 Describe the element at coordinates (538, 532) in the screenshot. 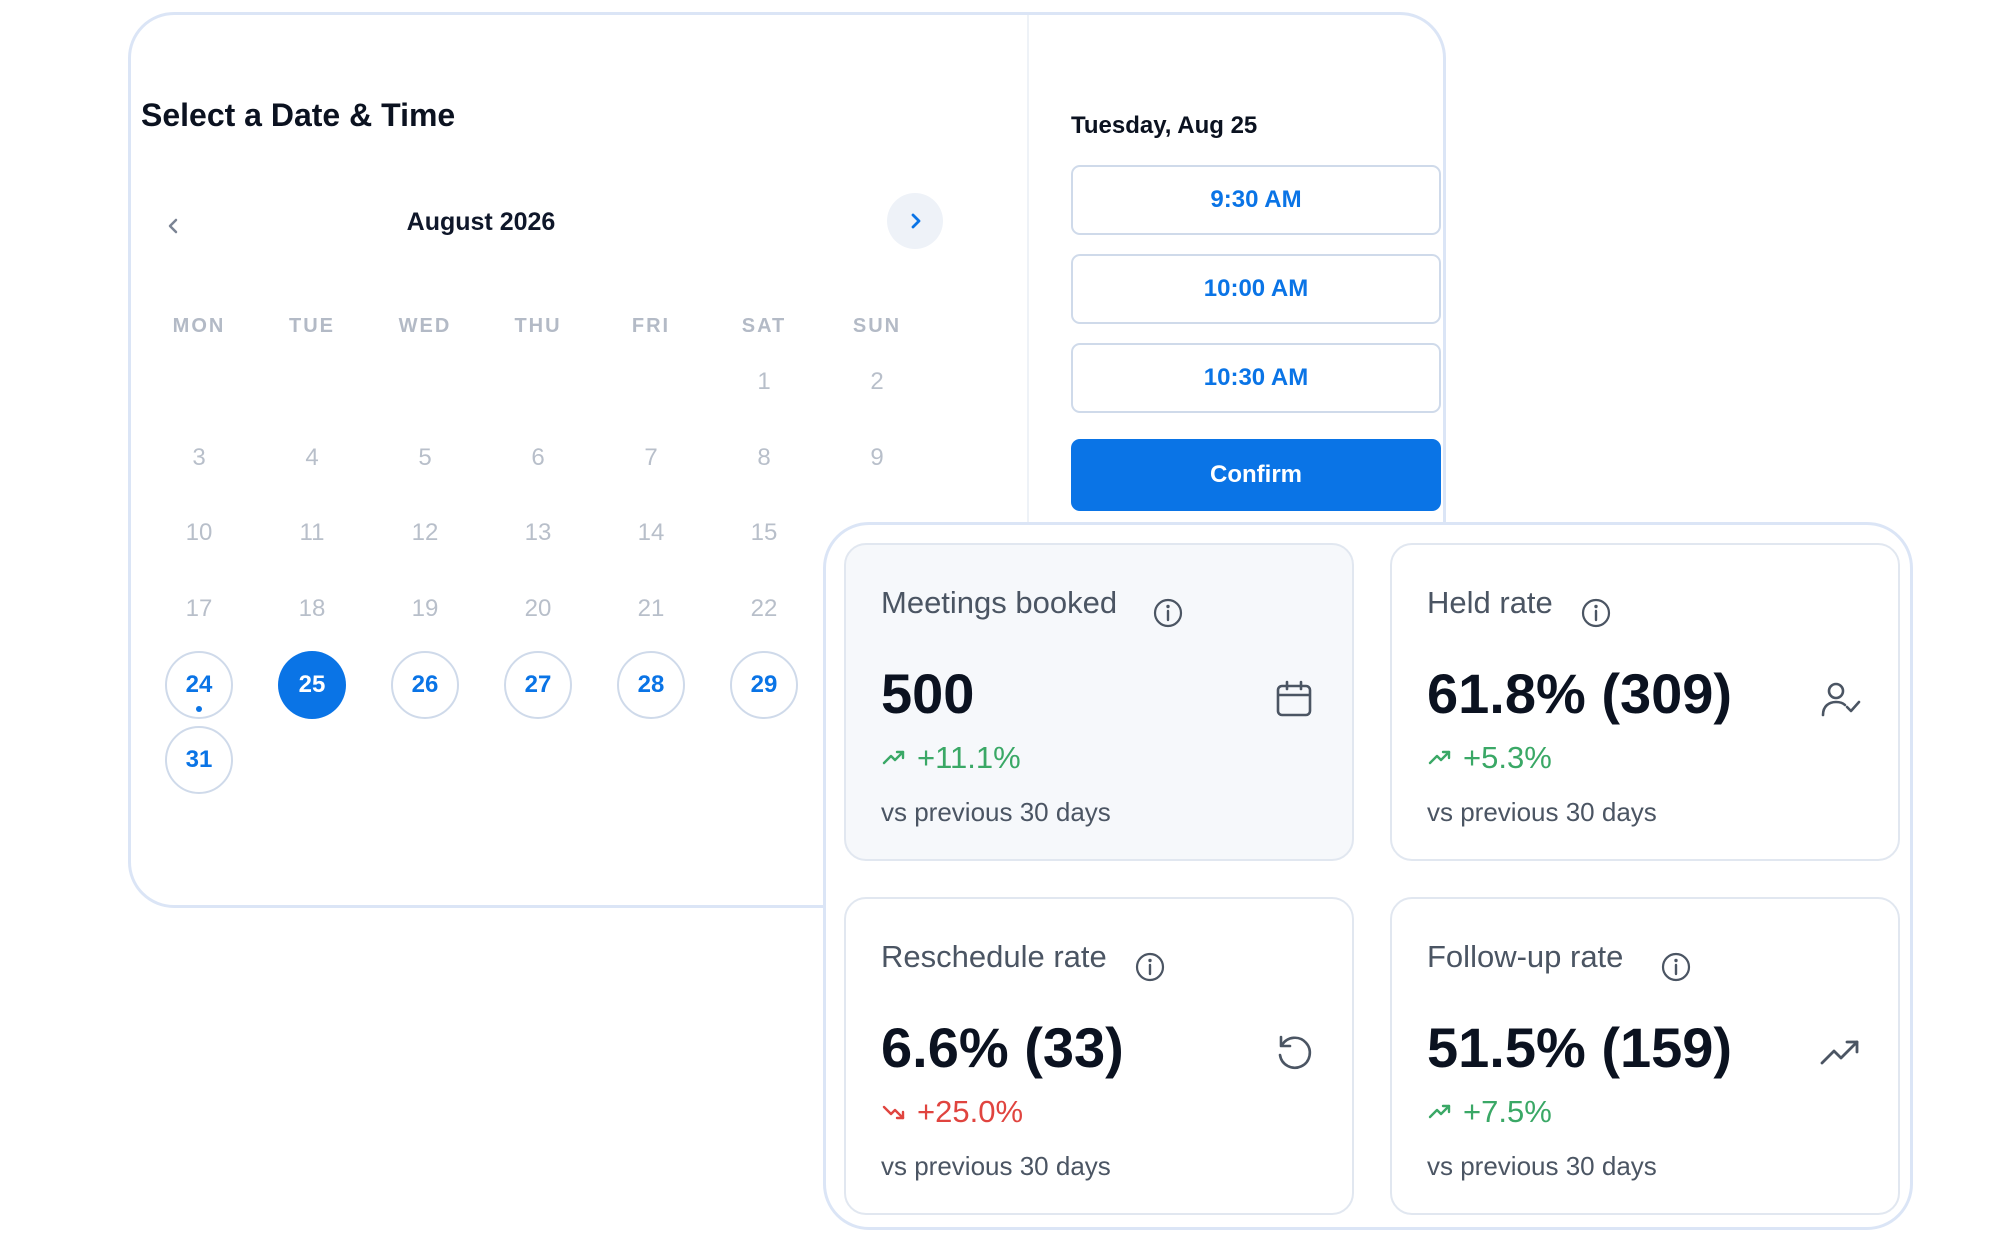

I see `calendar-day: 13` at that location.